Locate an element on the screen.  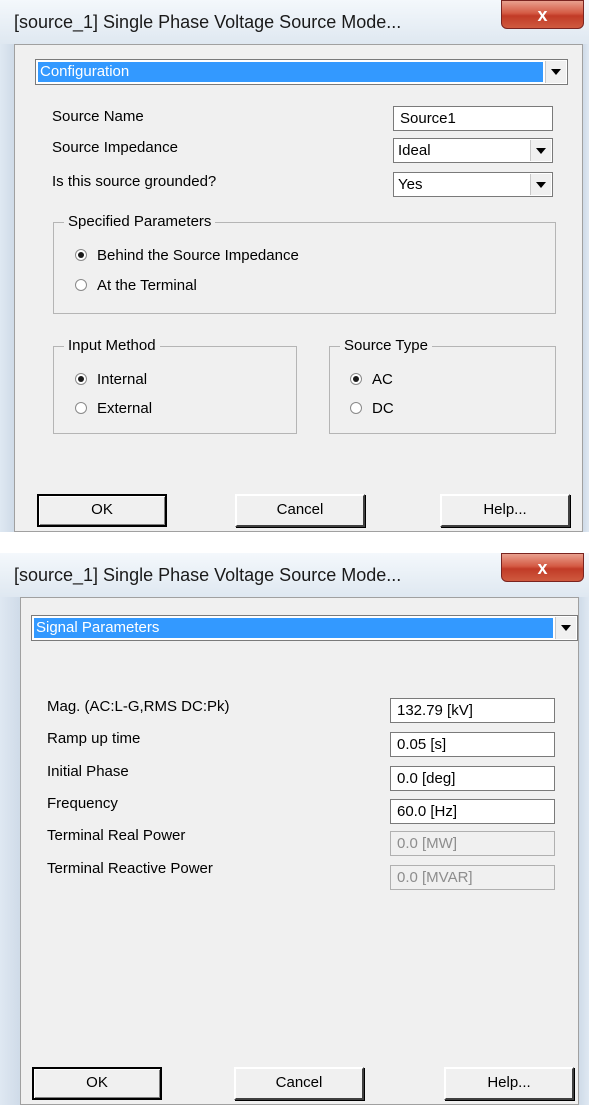
param-input-magnitude: 132.79 [kV] is located at coordinates (472, 710).